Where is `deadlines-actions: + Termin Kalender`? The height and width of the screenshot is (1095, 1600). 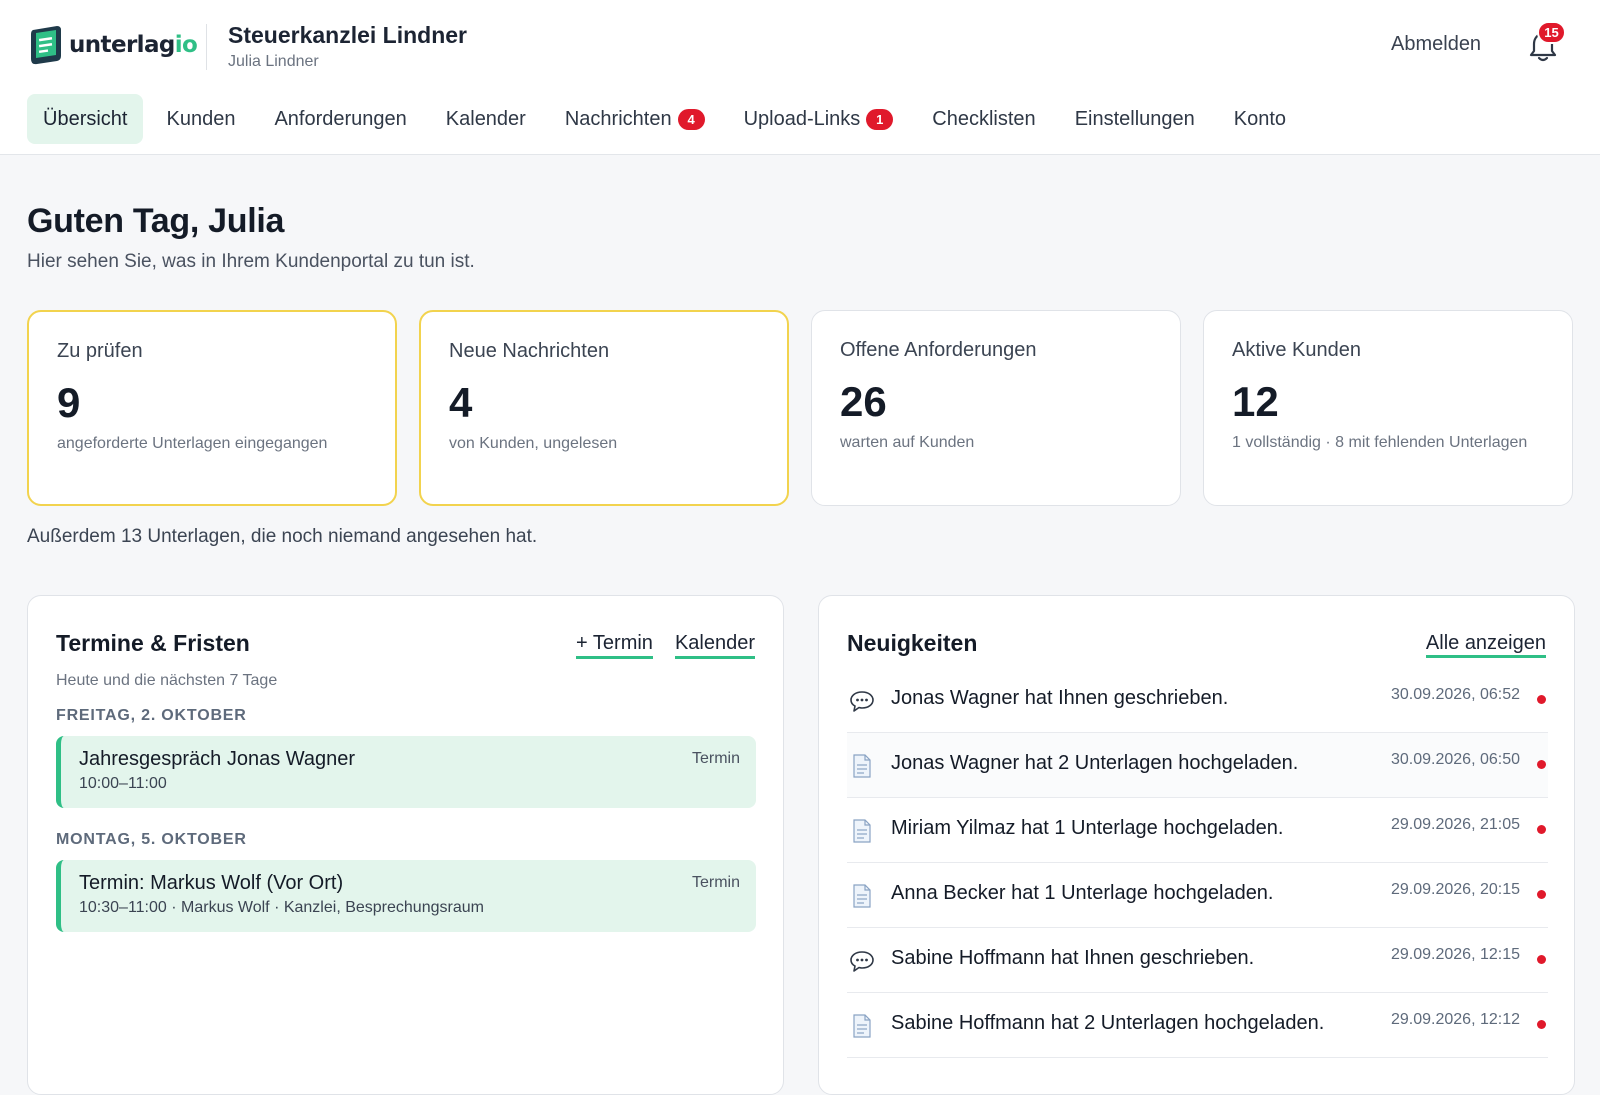
deadlines-actions: + Termin Kalender is located at coordinates (665, 645).